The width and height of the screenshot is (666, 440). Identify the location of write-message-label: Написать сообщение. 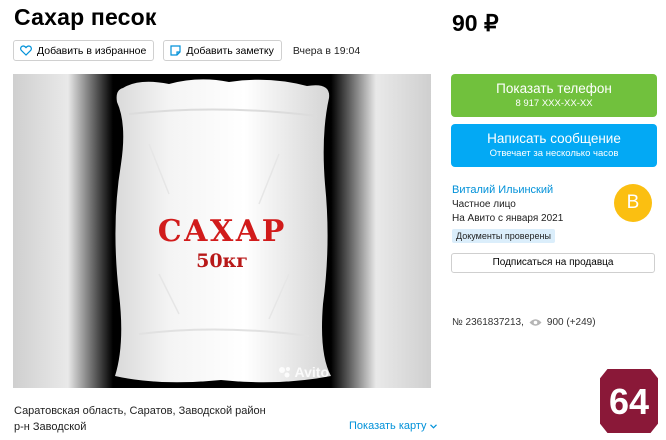
(554, 138).